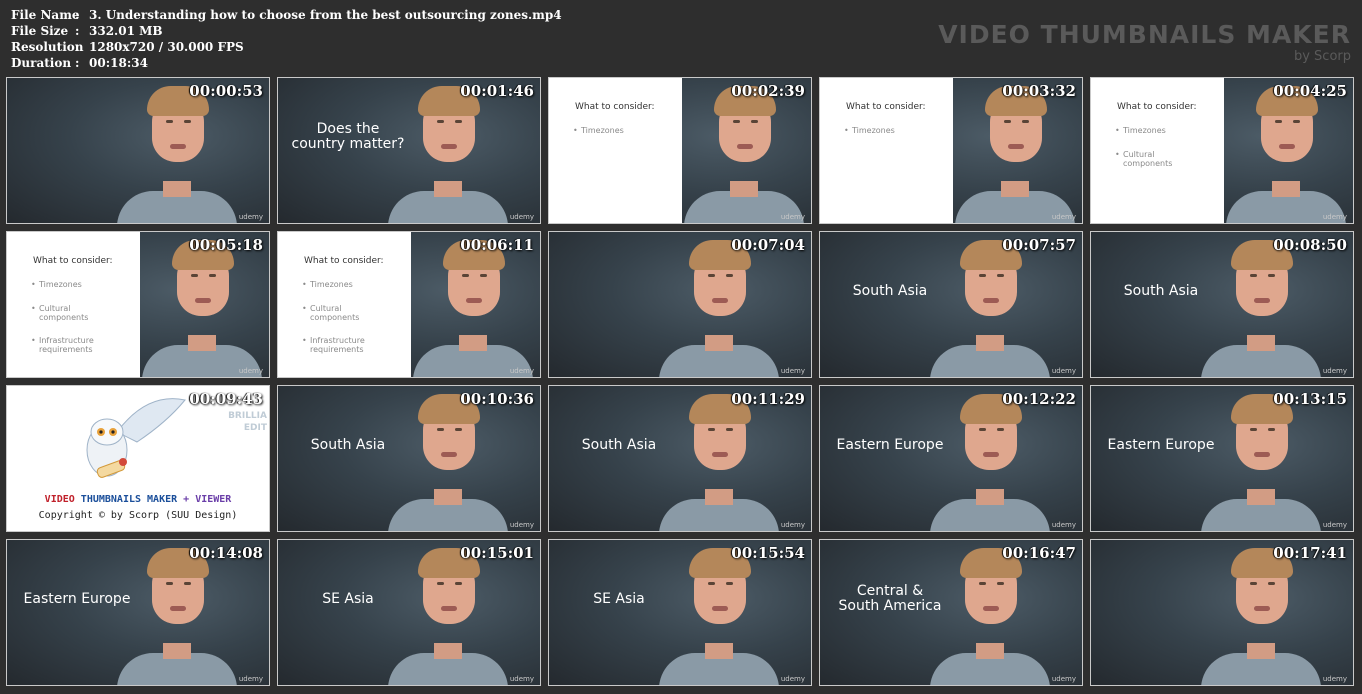  I want to click on title-overlay: Central & South America, so click(890, 598).